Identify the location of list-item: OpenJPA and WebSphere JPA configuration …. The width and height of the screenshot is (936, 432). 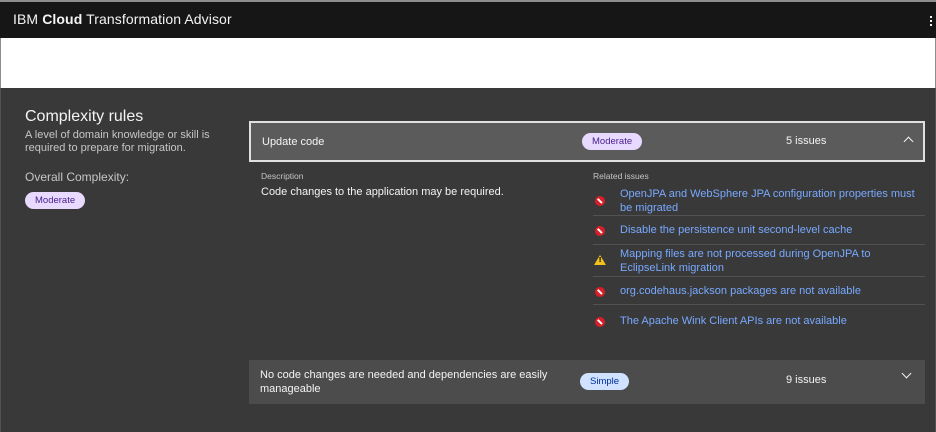
(759, 200).